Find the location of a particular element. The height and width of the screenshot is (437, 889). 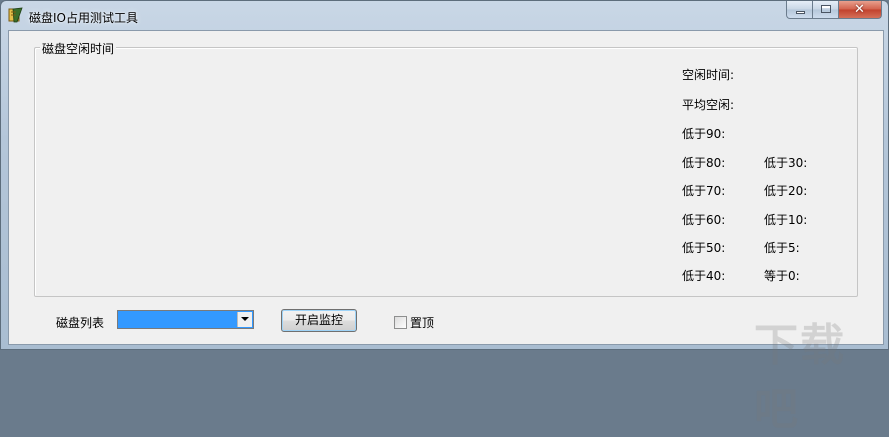

below-90-label: 低于90: is located at coordinates (704, 134).